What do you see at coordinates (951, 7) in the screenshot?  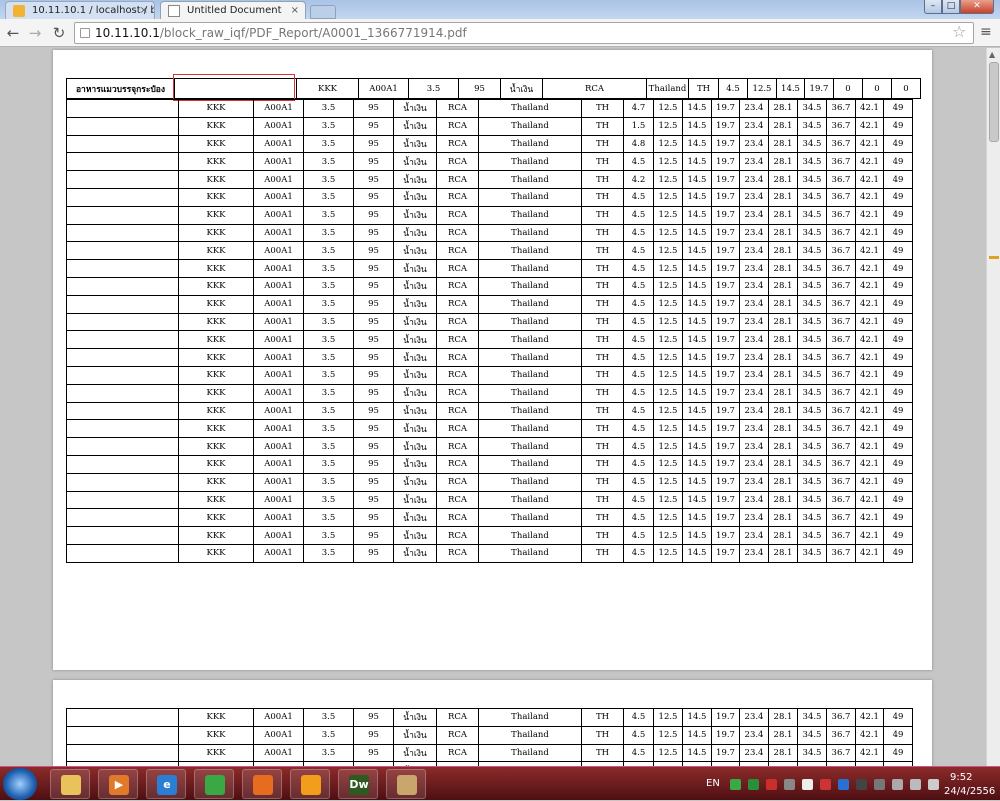 I see `maximize-button: □` at bounding box center [951, 7].